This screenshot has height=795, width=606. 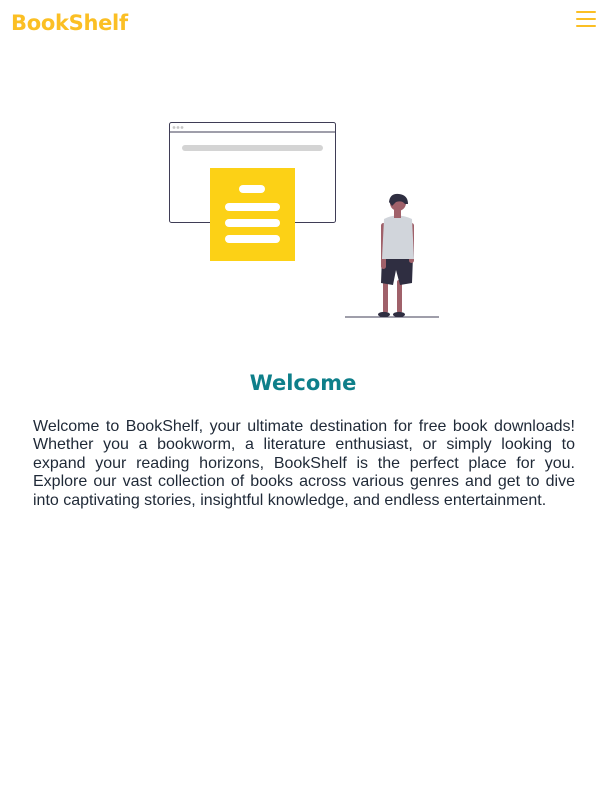 I want to click on menu-bar-bottom, so click(x=586, y=26).